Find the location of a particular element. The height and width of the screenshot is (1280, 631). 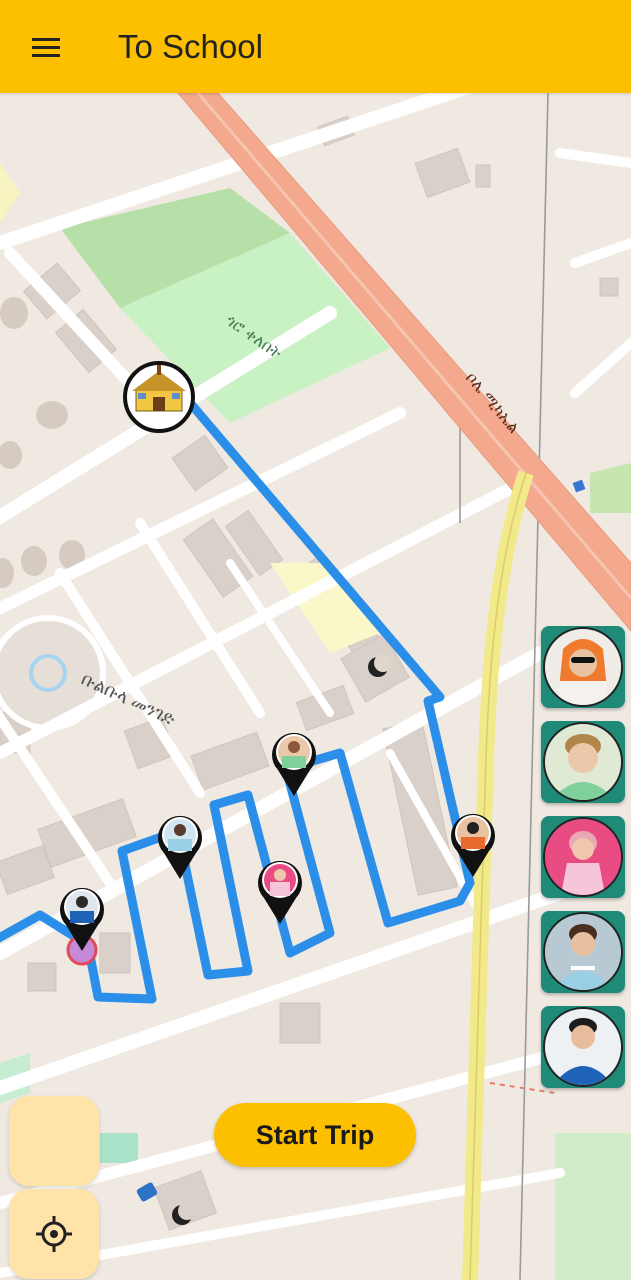

app-bar: To School is located at coordinates (315, 46).